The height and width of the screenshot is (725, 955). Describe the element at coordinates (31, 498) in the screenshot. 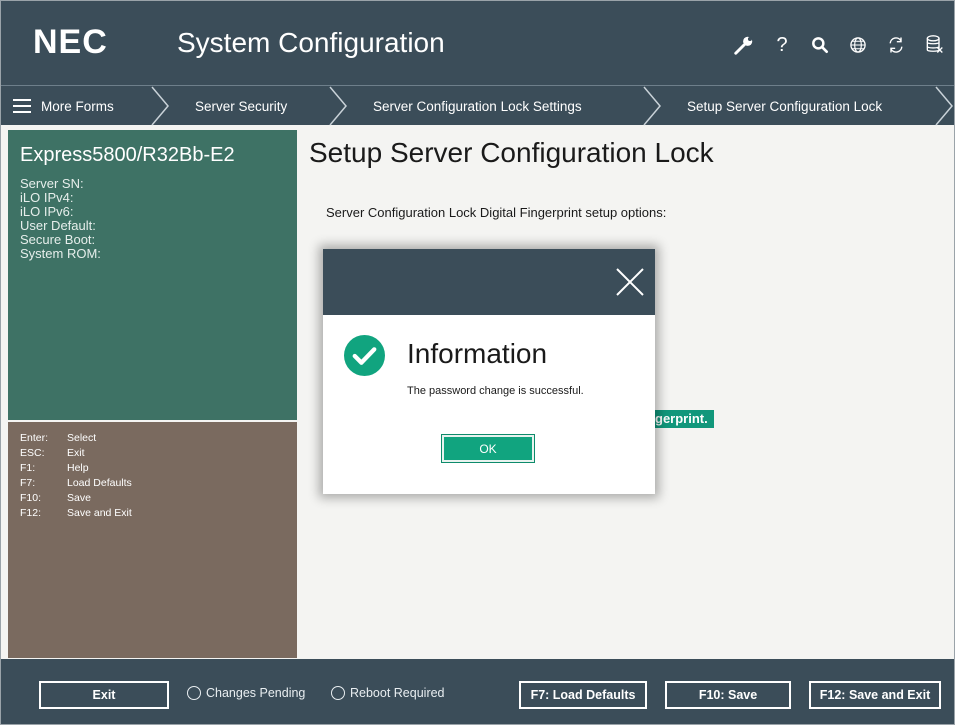

I see `key-name: F10:` at that location.